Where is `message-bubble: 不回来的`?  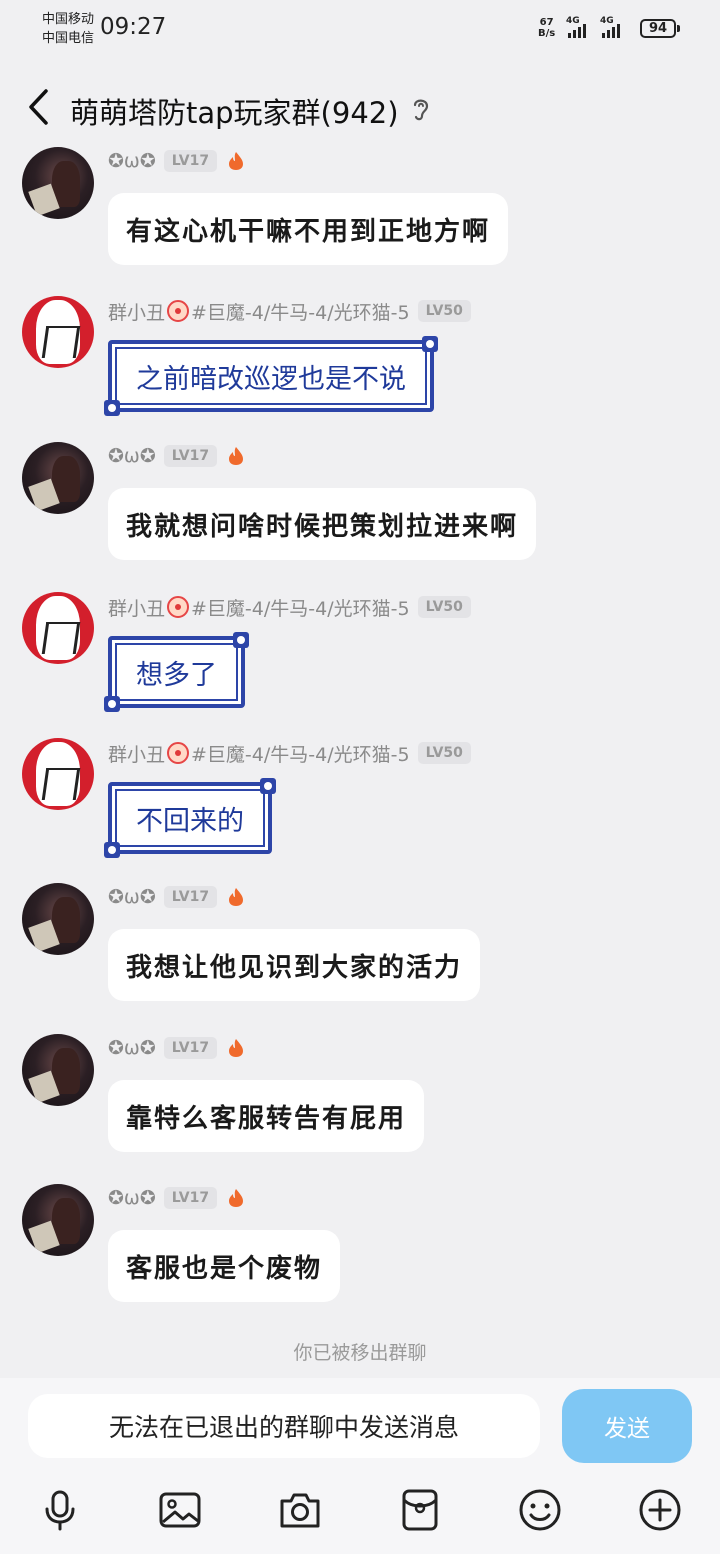 message-bubble: 不回来的 is located at coordinates (190, 818).